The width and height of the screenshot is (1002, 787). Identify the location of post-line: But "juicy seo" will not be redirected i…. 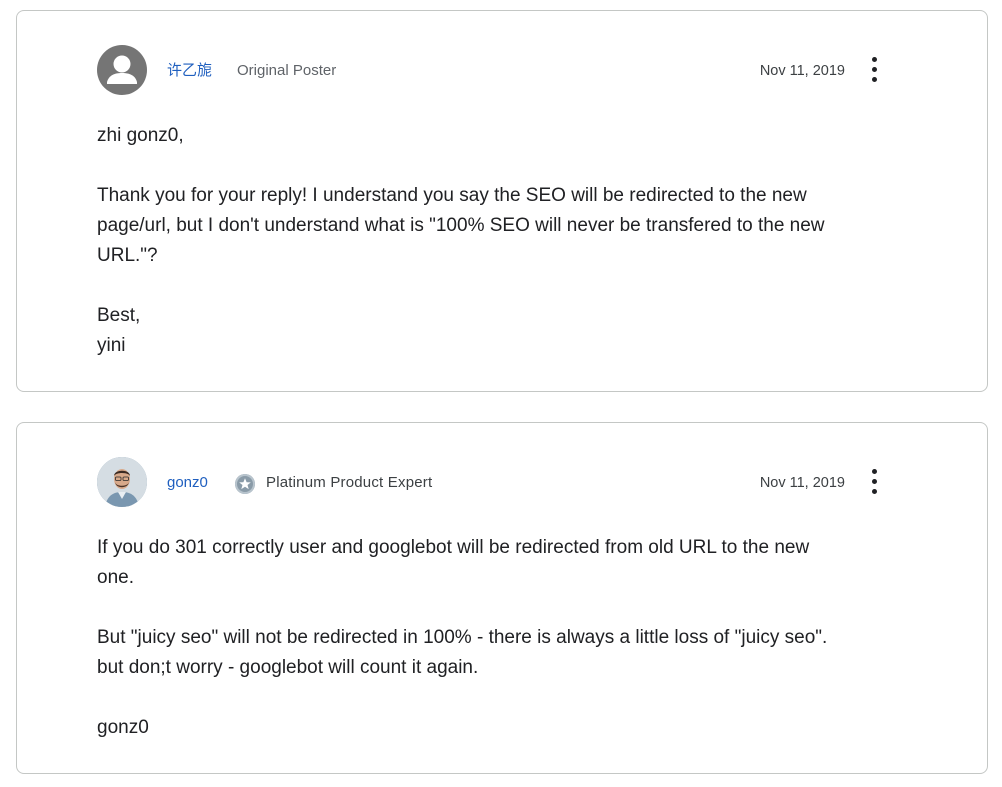
(462, 637).